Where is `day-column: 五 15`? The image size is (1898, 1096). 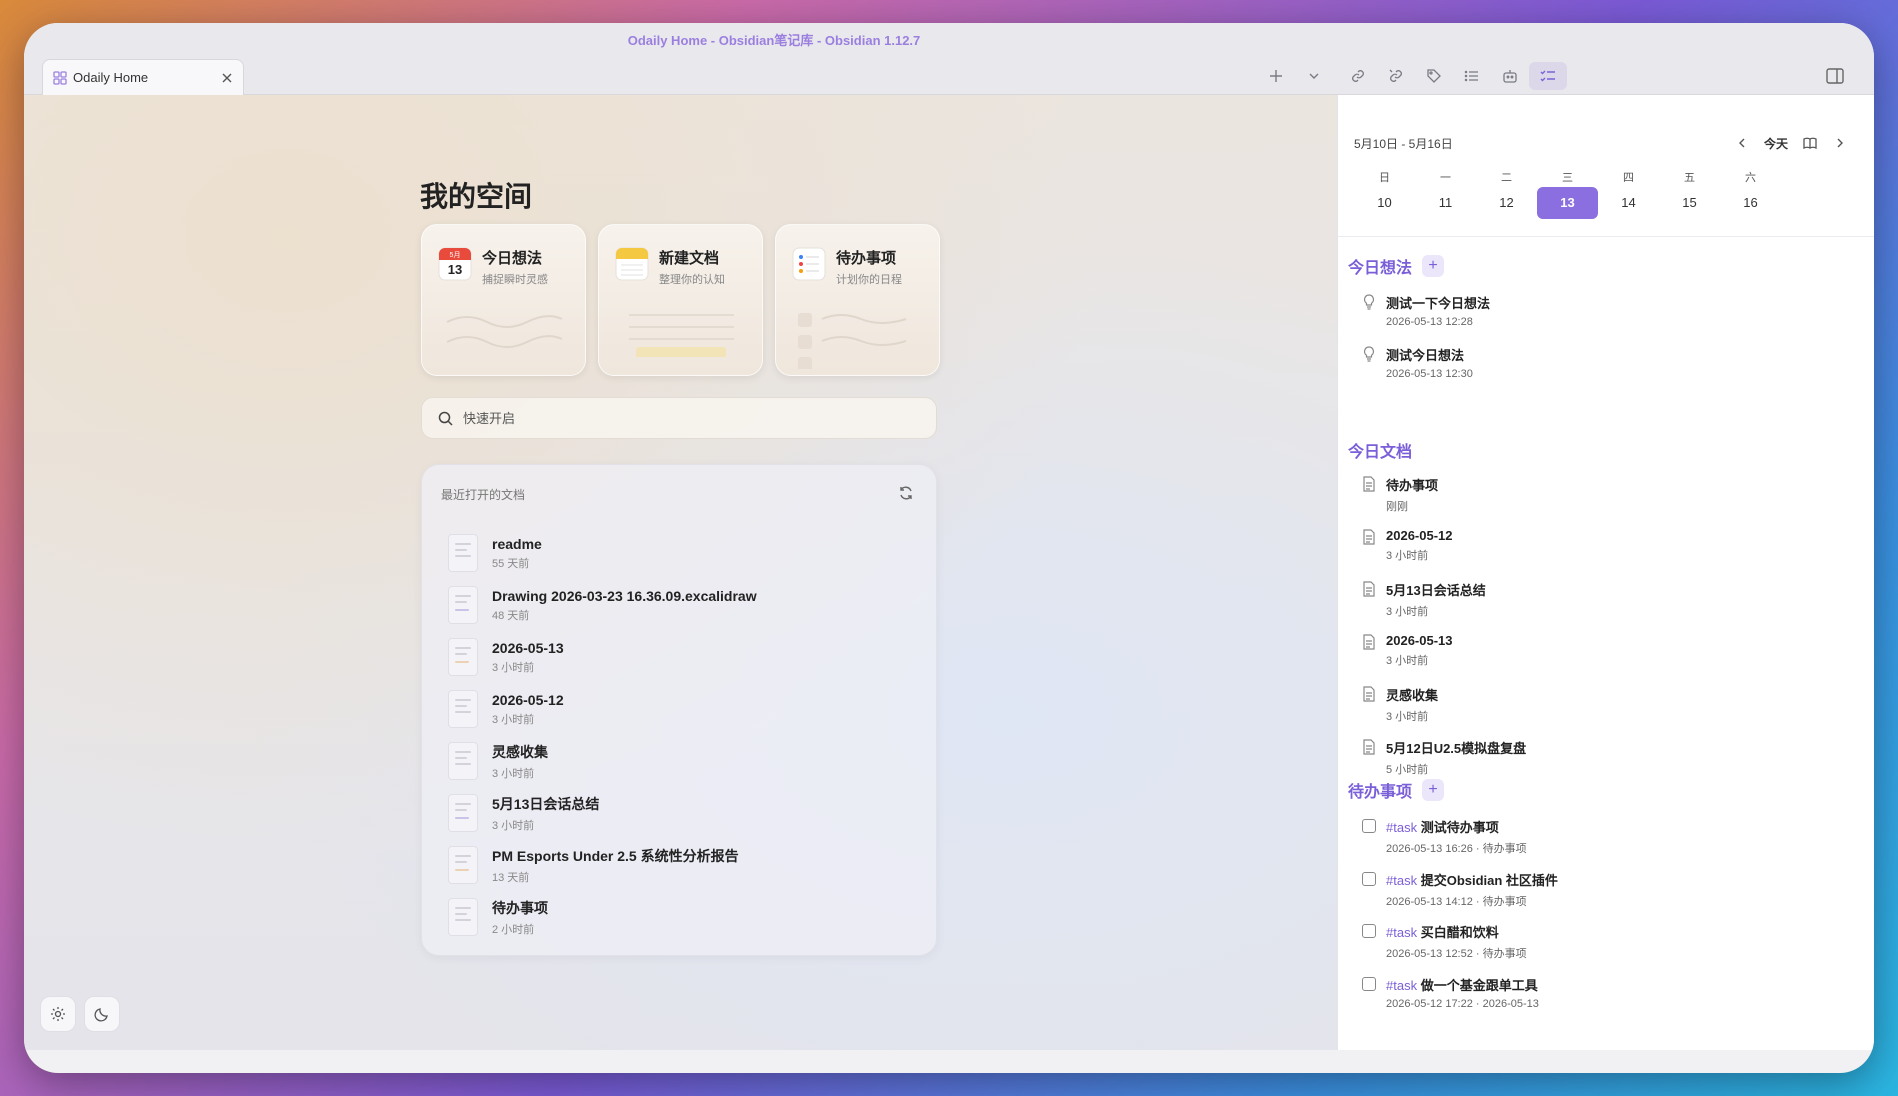 day-column: 五 15 is located at coordinates (1689, 194).